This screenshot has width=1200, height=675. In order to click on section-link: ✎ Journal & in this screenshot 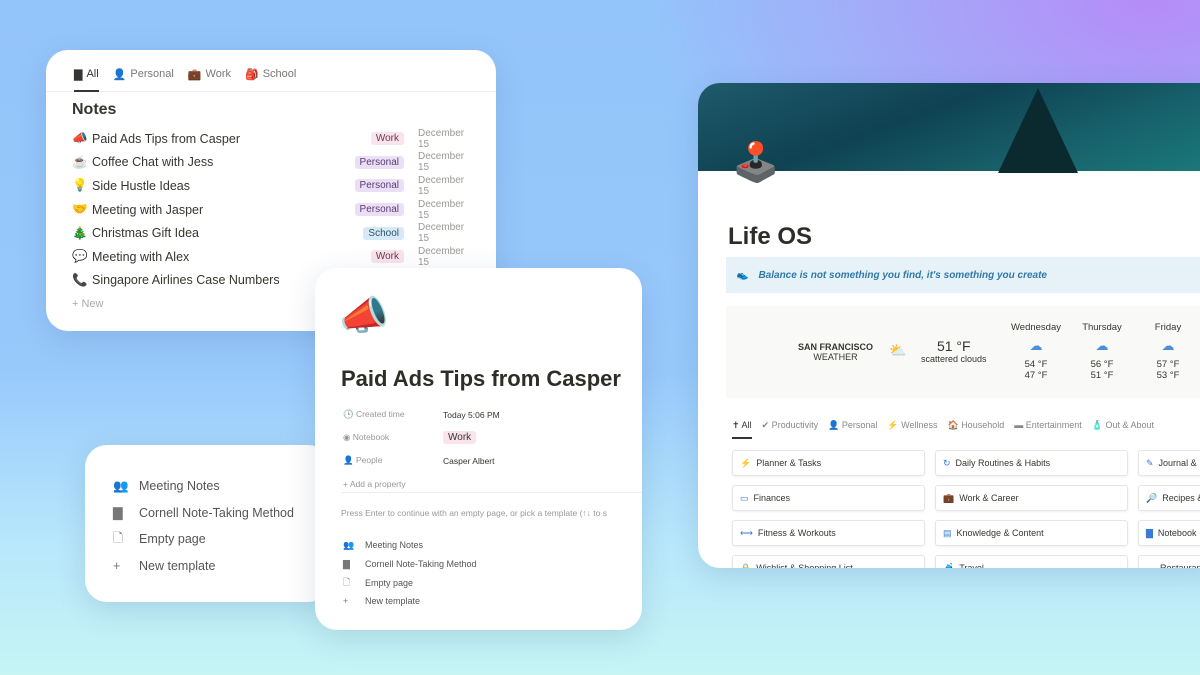, I will do `click(1169, 463)`.